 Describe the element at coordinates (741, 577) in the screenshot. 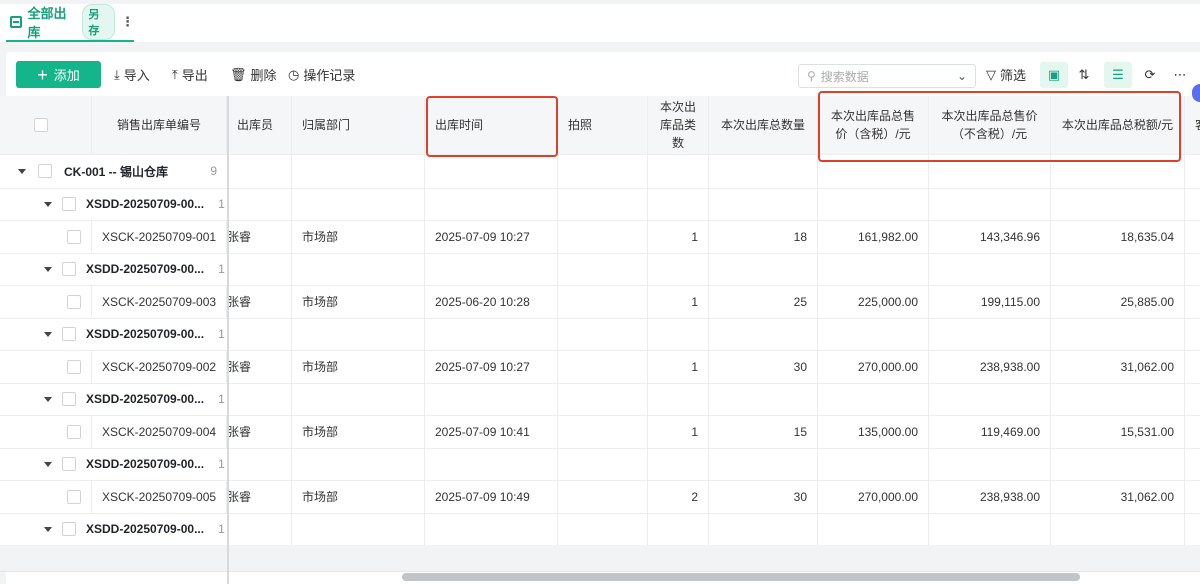

I see `horizontal-scrollbar` at that location.